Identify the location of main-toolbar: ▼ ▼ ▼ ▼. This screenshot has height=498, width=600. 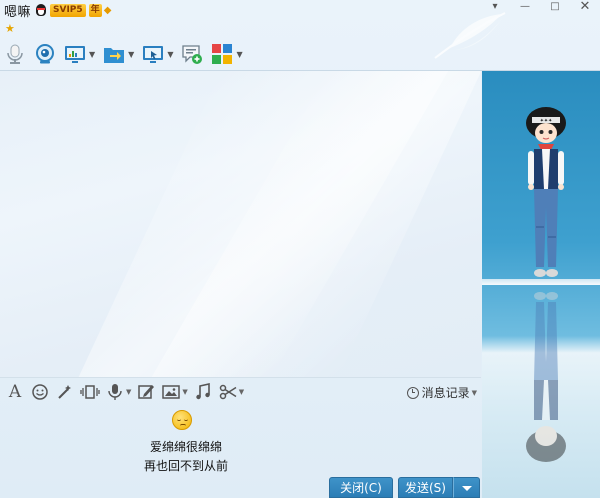
(127, 54).